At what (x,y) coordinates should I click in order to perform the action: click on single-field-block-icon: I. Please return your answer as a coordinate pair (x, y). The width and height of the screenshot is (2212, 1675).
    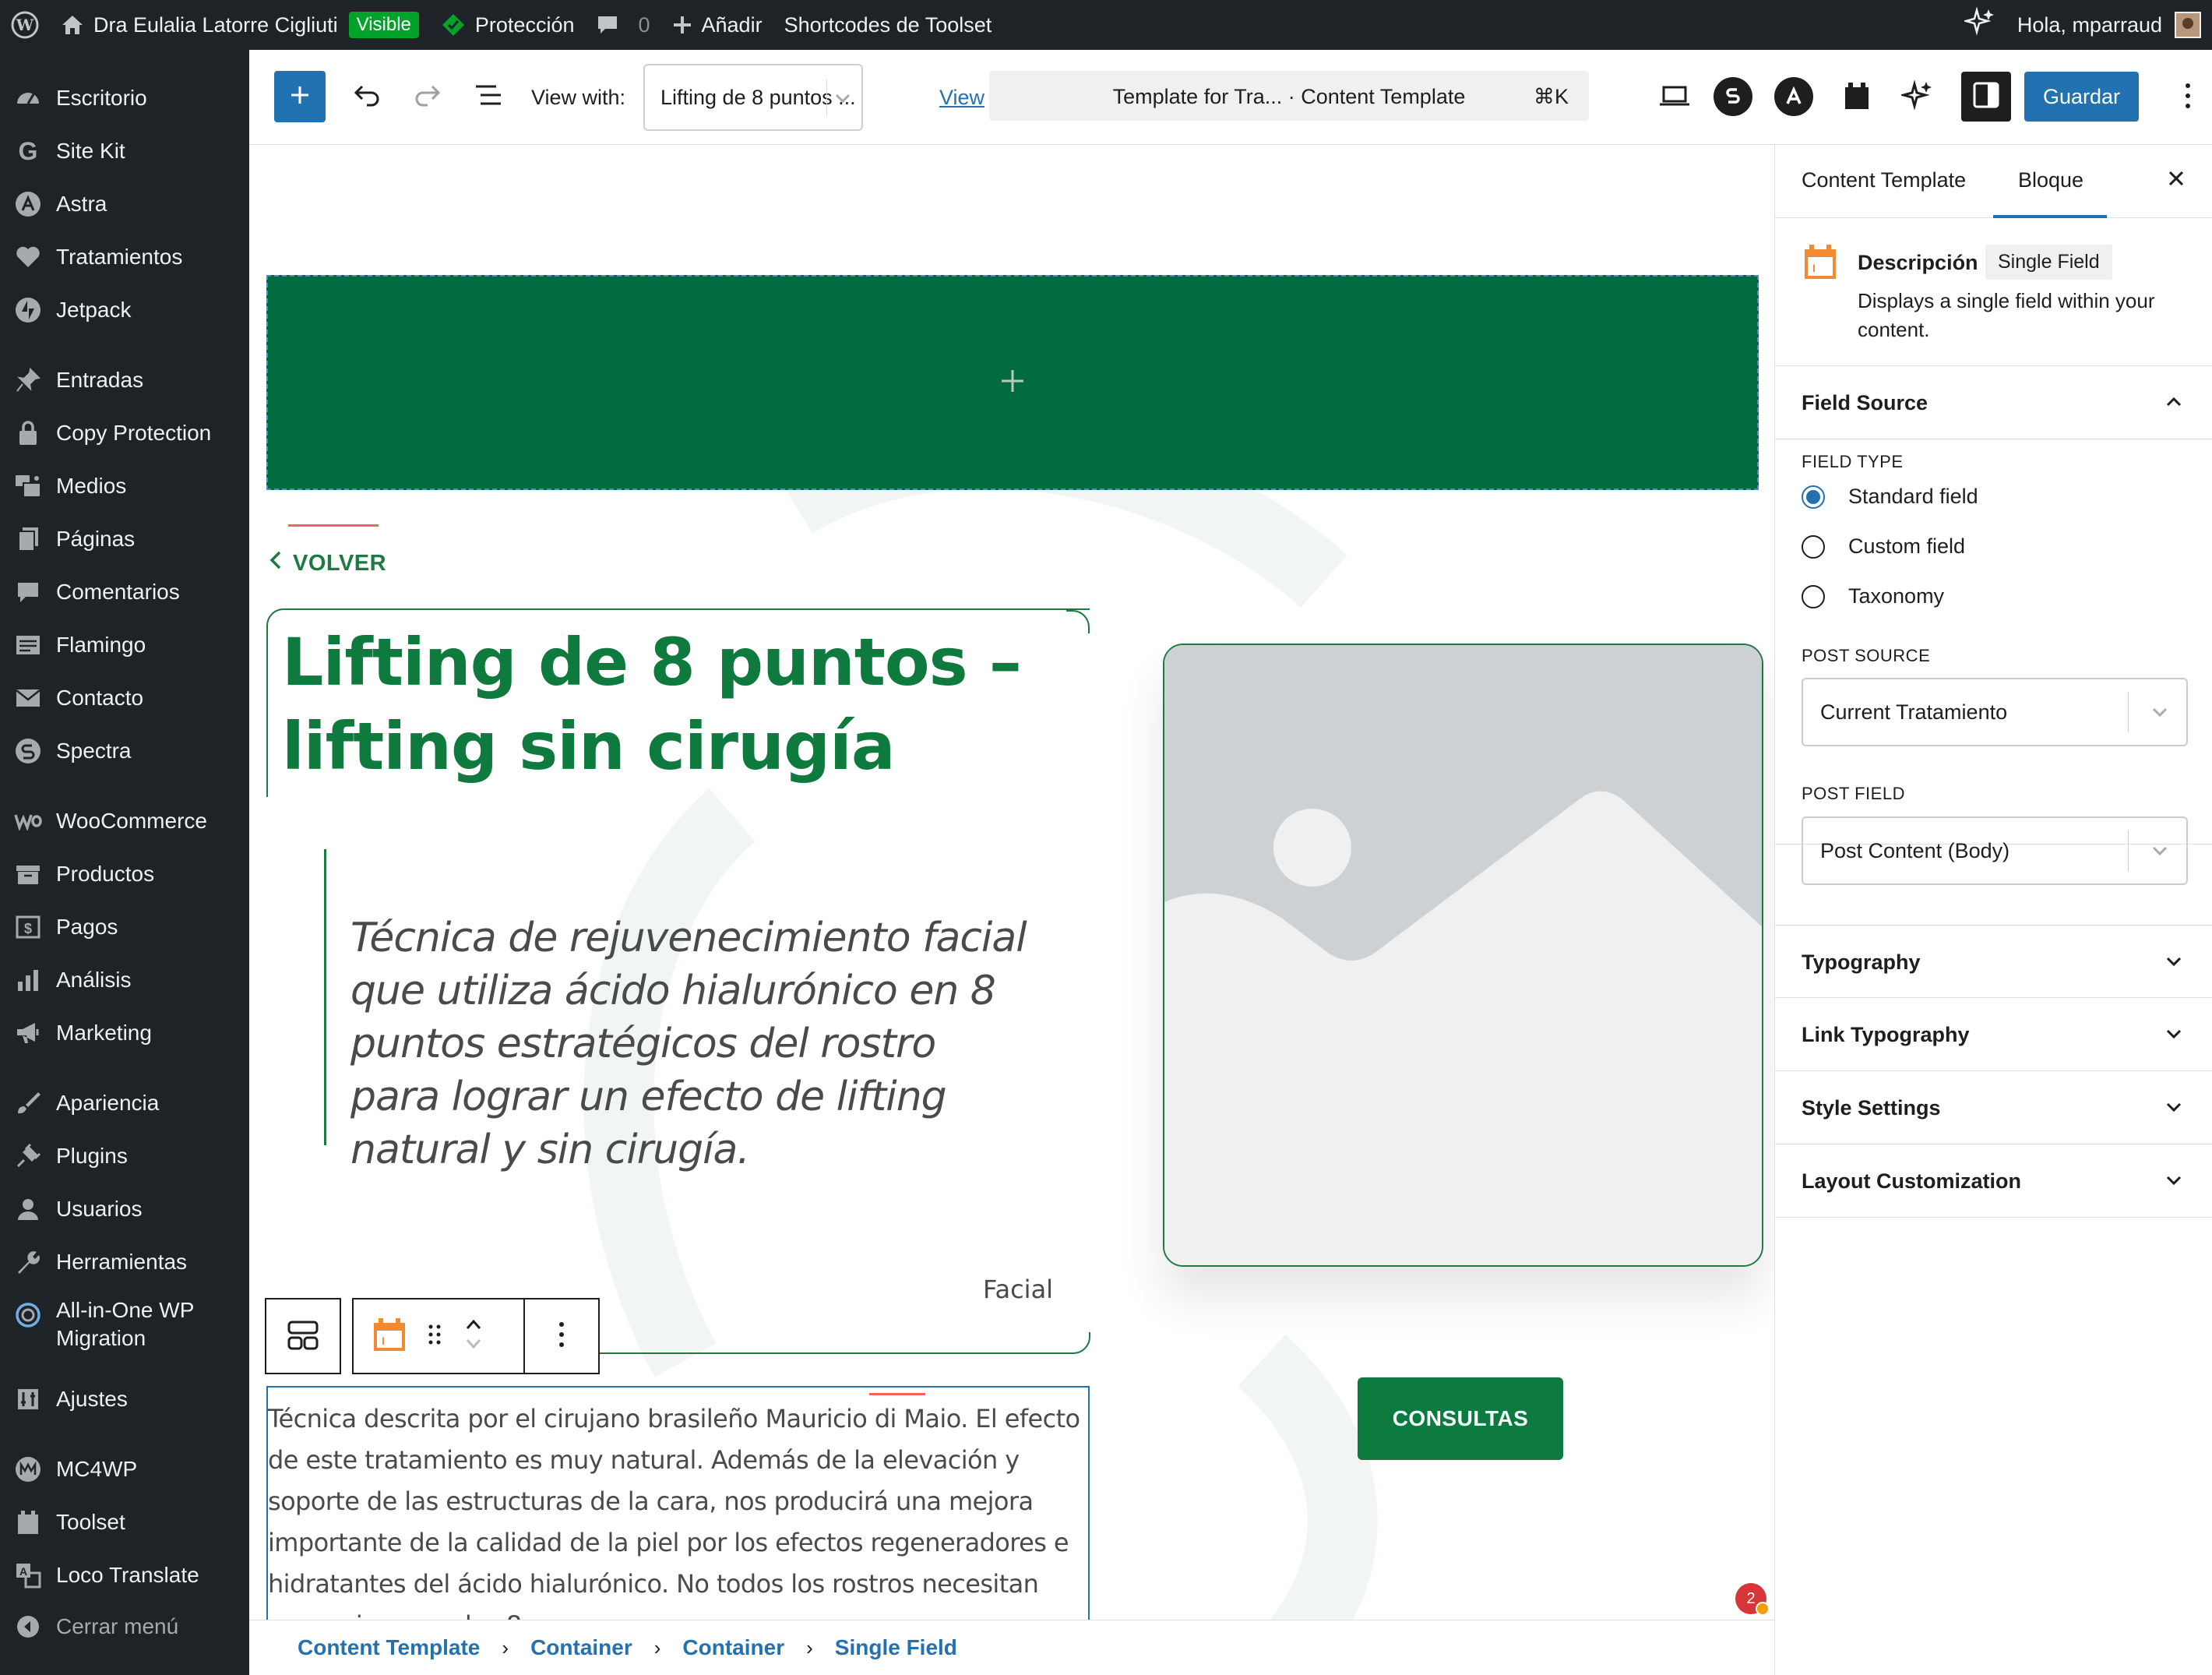
    Looking at the image, I should click on (389, 1336).